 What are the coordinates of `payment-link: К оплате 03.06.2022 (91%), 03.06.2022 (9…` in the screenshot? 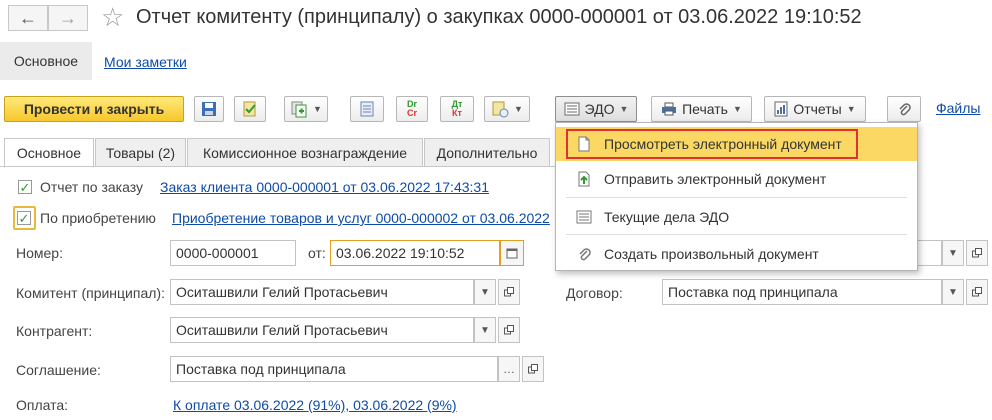 It's located at (315, 405).